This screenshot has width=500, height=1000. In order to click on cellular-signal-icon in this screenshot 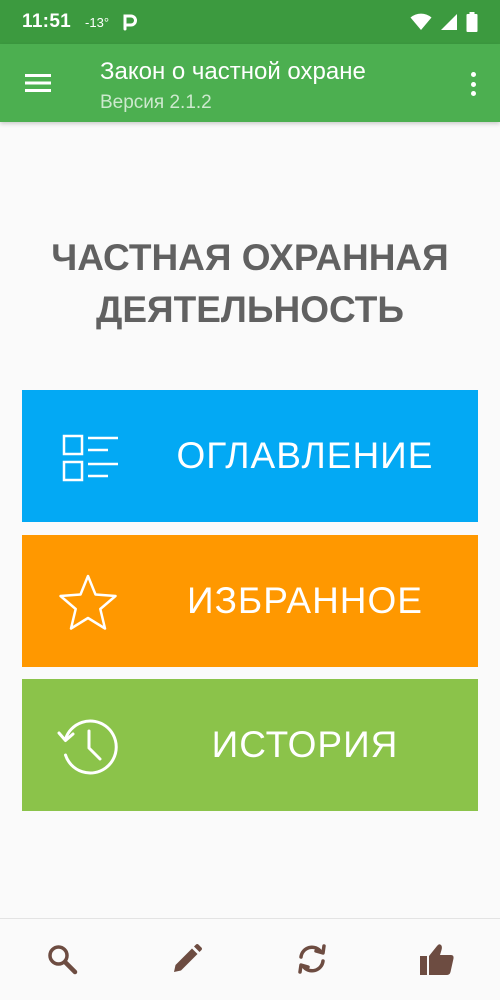, I will do `click(449, 22)`.